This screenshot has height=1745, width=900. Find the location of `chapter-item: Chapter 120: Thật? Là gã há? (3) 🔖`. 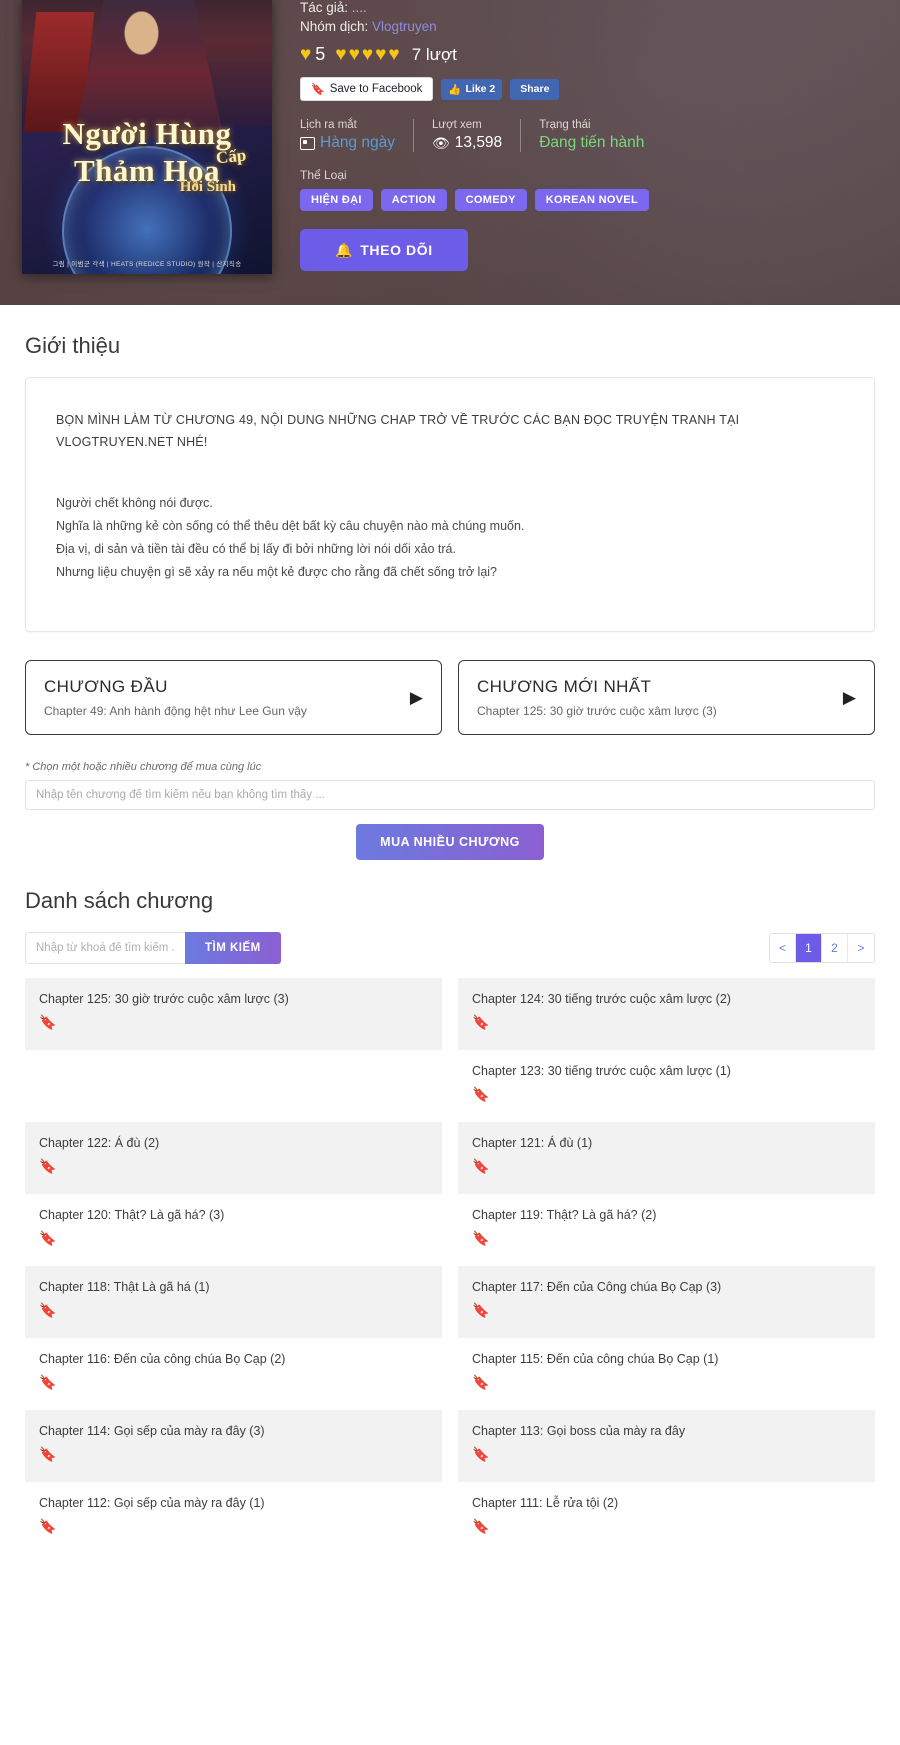

chapter-item: Chapter 120: Thật? Là gã há? (3) 🔖 is located at coordinates (233, 1230).